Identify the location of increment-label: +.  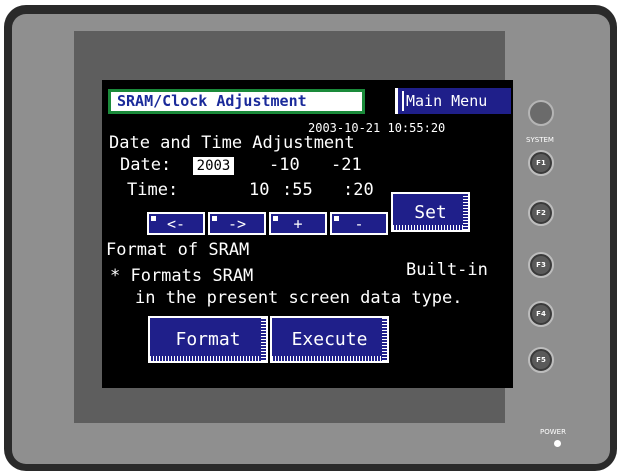
(298, 223).